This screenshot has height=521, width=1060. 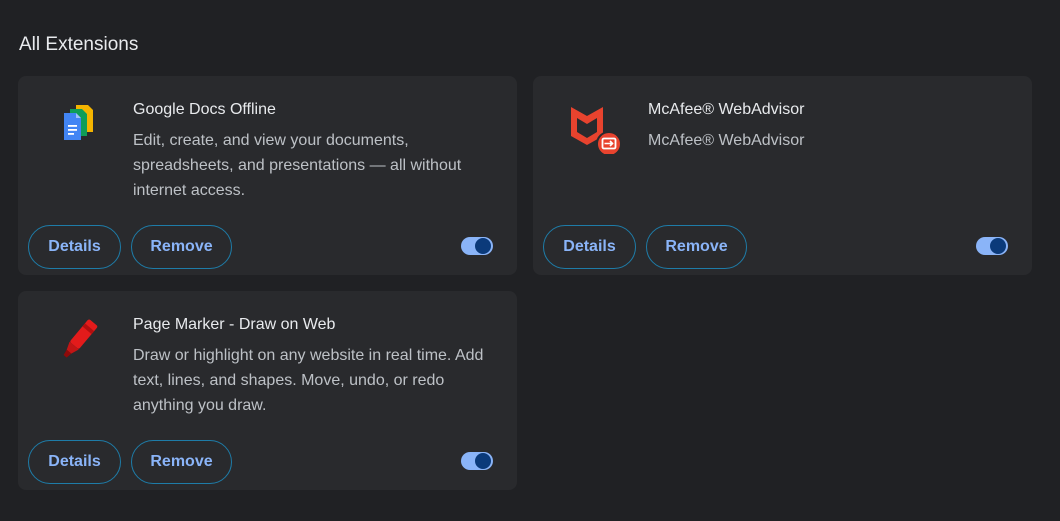 What do you see at coordinates (204, 109) in the screenshot?
I see `extension-name: Google Docs Offline` at bounding box center [204, 109].